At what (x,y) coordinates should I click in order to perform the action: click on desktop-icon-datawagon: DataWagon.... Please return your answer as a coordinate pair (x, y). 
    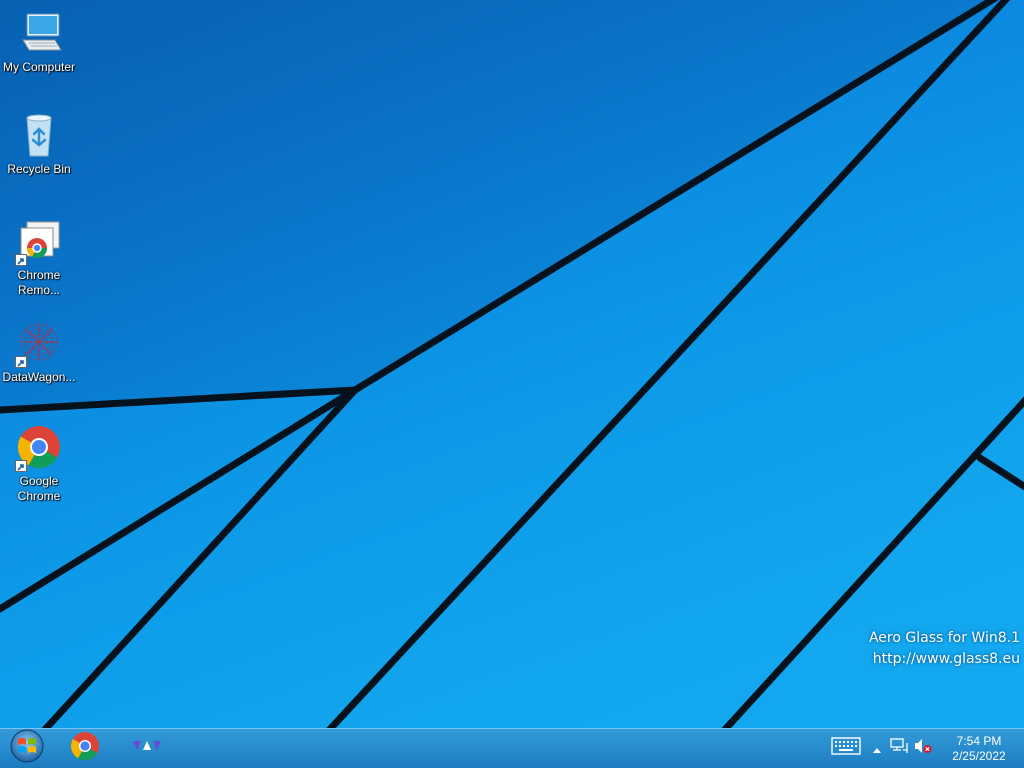
    Looking at the image, I should click on (39, 352).